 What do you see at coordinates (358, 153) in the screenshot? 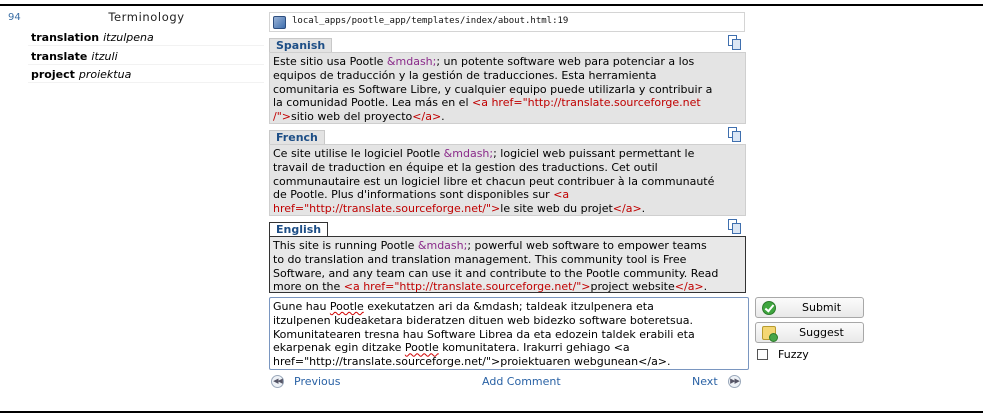
I see `text-segment: Ce site utilise le logiciel Pootle` at bounding box center [358, 153].